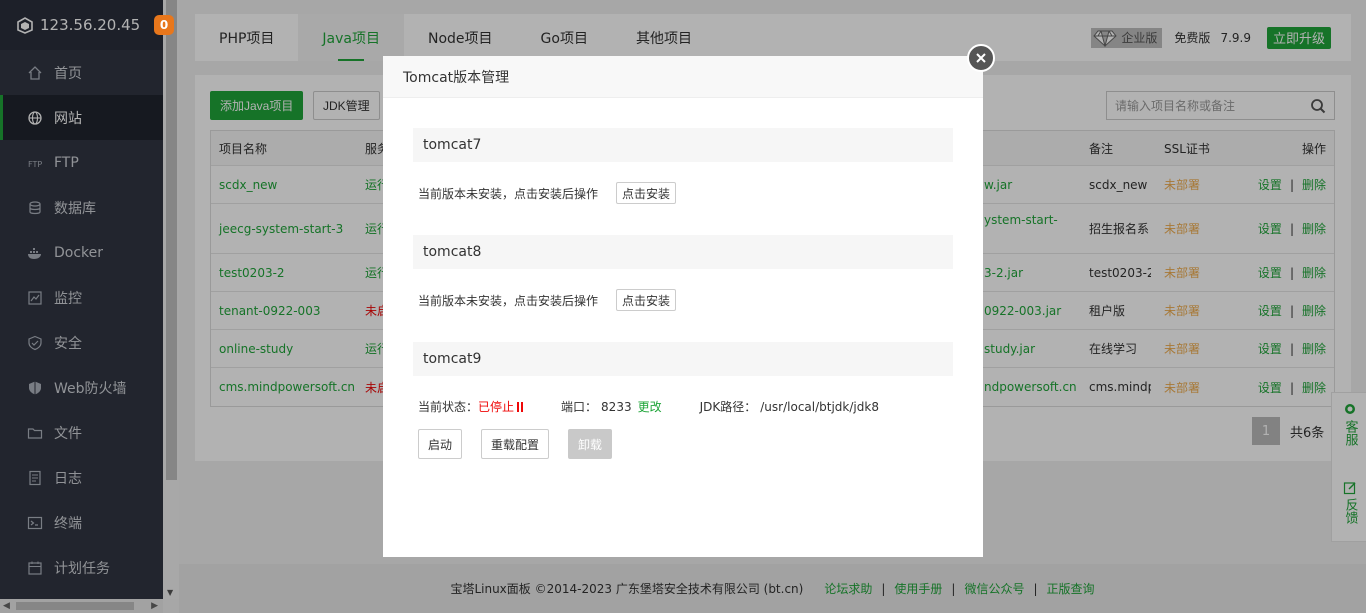  I want to click on uninstall-button: 卸载, so click(590, 444).